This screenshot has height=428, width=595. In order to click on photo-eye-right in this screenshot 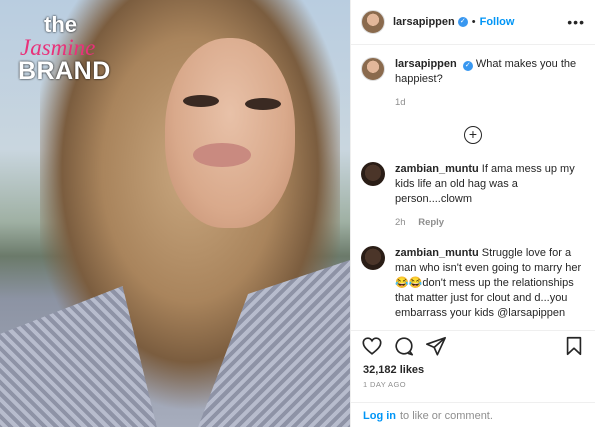, I will do `click(263, 104)`.